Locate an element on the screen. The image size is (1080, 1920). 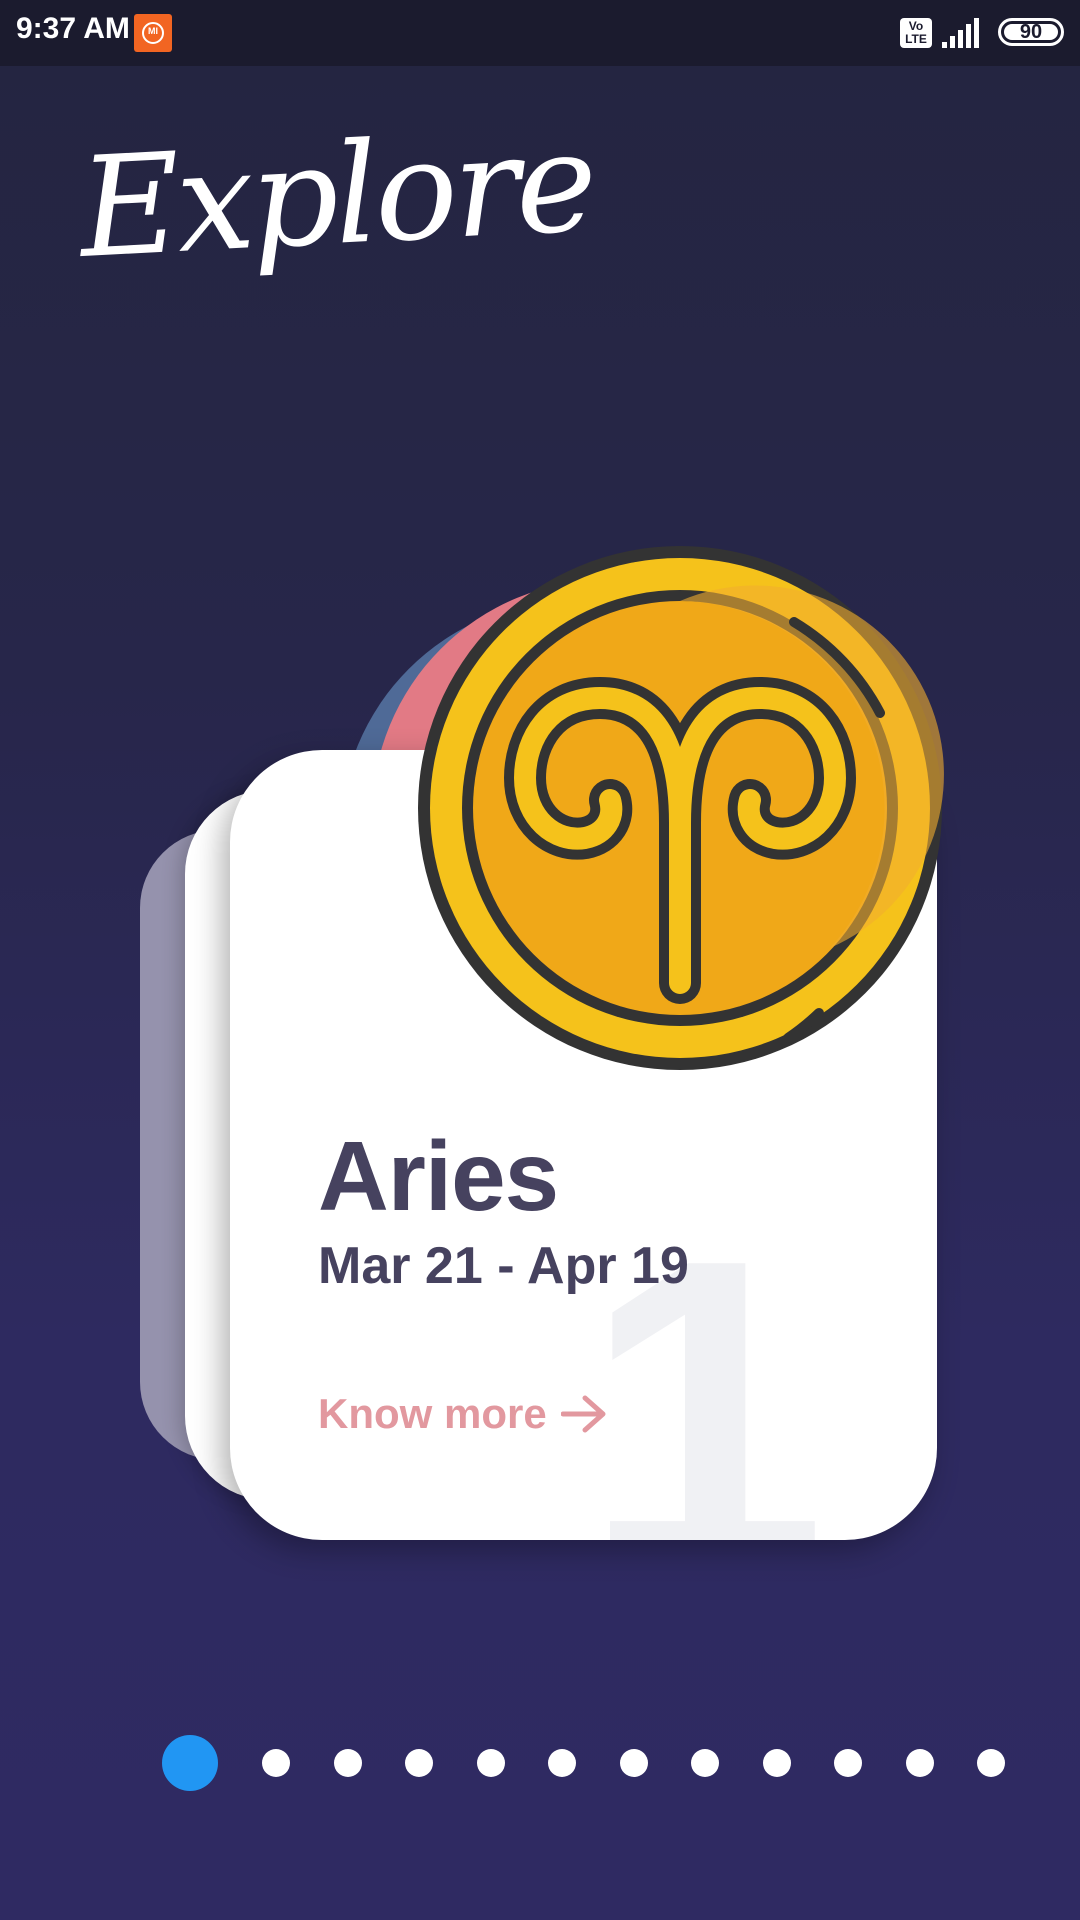
mi-label: MI is located at coordinates (153, 31).